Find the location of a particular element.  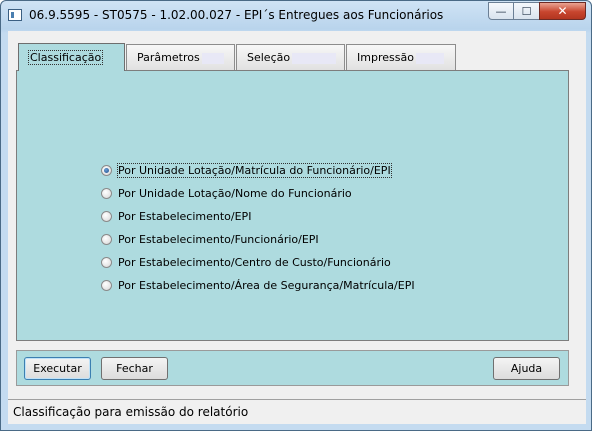

app-window-icon is located at coordinates (15, 15).